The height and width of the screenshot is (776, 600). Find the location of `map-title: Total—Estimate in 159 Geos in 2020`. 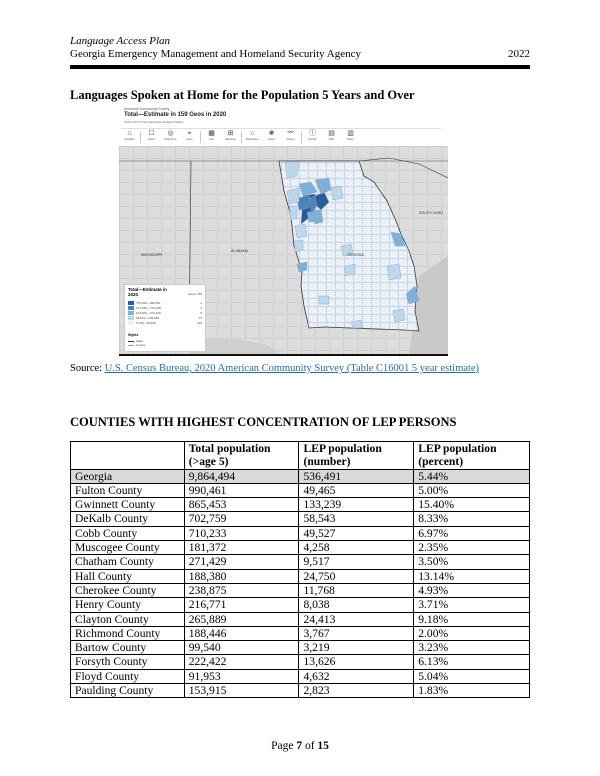

map-title: Total—Estimate in 159 Geos in 2020 is located at coordinates (175, 115).